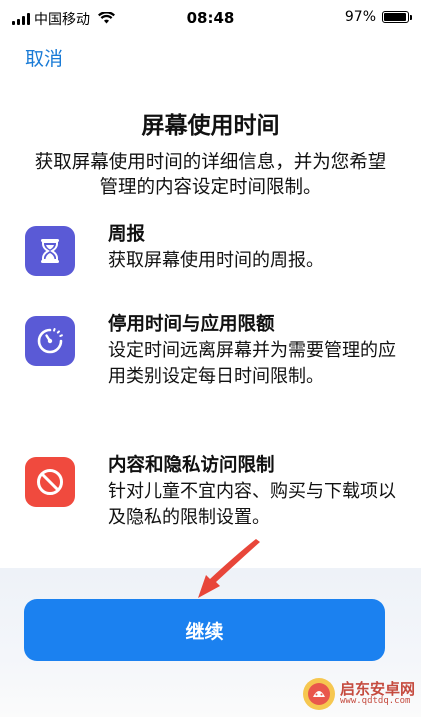 The image size is (421, 717). I want to click on battery-icon, so click(397, 17).